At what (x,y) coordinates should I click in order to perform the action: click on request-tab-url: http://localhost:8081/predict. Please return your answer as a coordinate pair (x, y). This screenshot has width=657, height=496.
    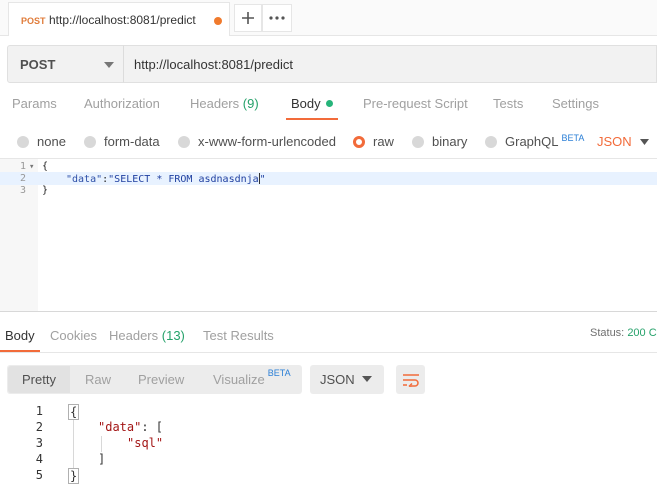
    Looking at the image, I should click on (122, 20).